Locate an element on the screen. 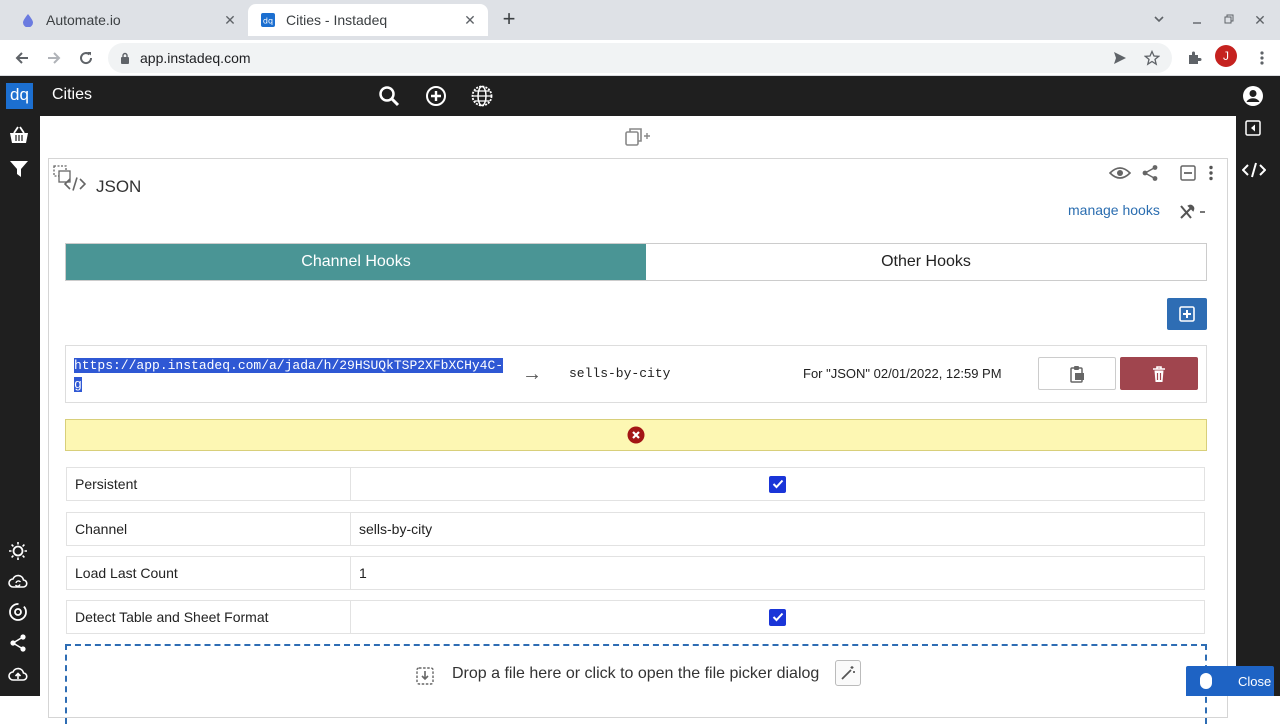 The width and height of the screenshot is (1280, 724). hook-channel: sells-by-city is located at coordinates (620, 373).